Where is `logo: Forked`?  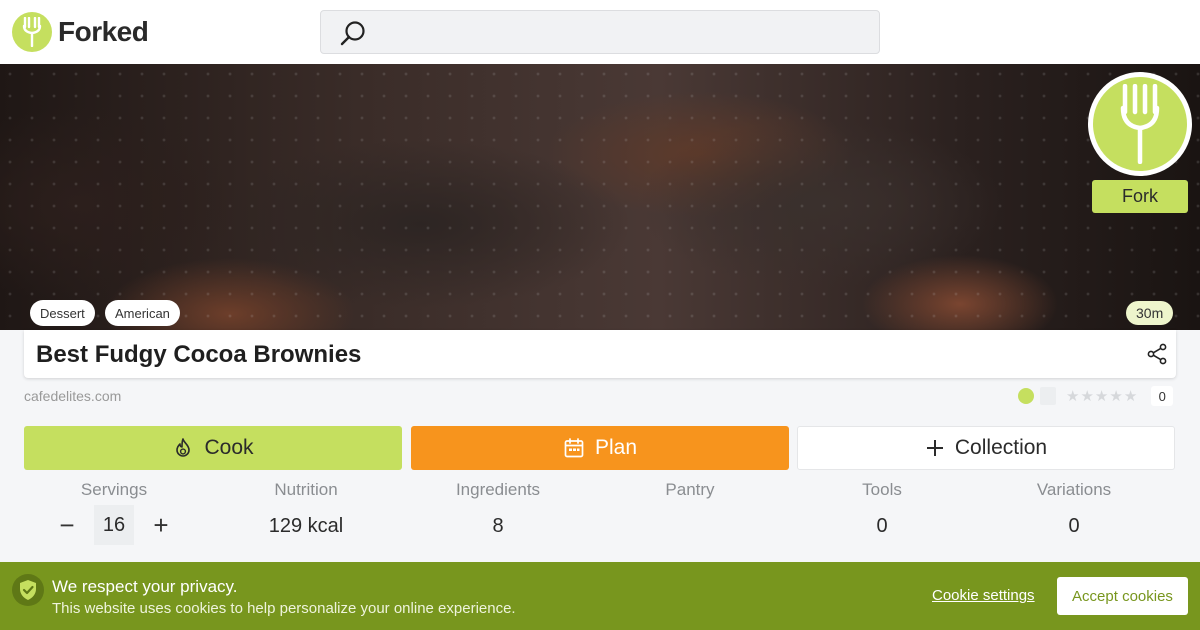
logo: Forked is located at coordinates (80, 32).